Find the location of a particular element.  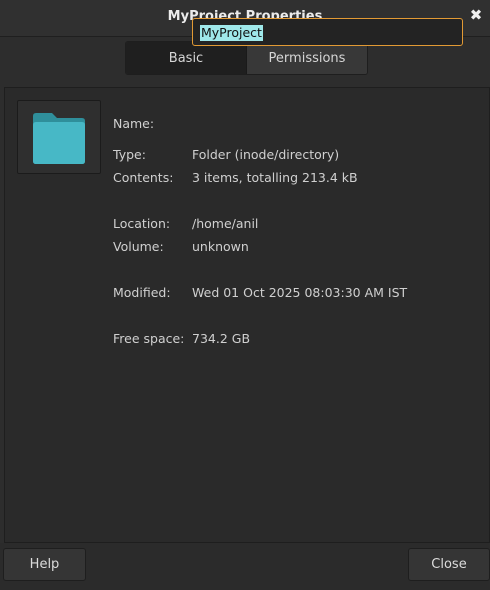

name-field: MyProject is located at coordinates (327, 32).